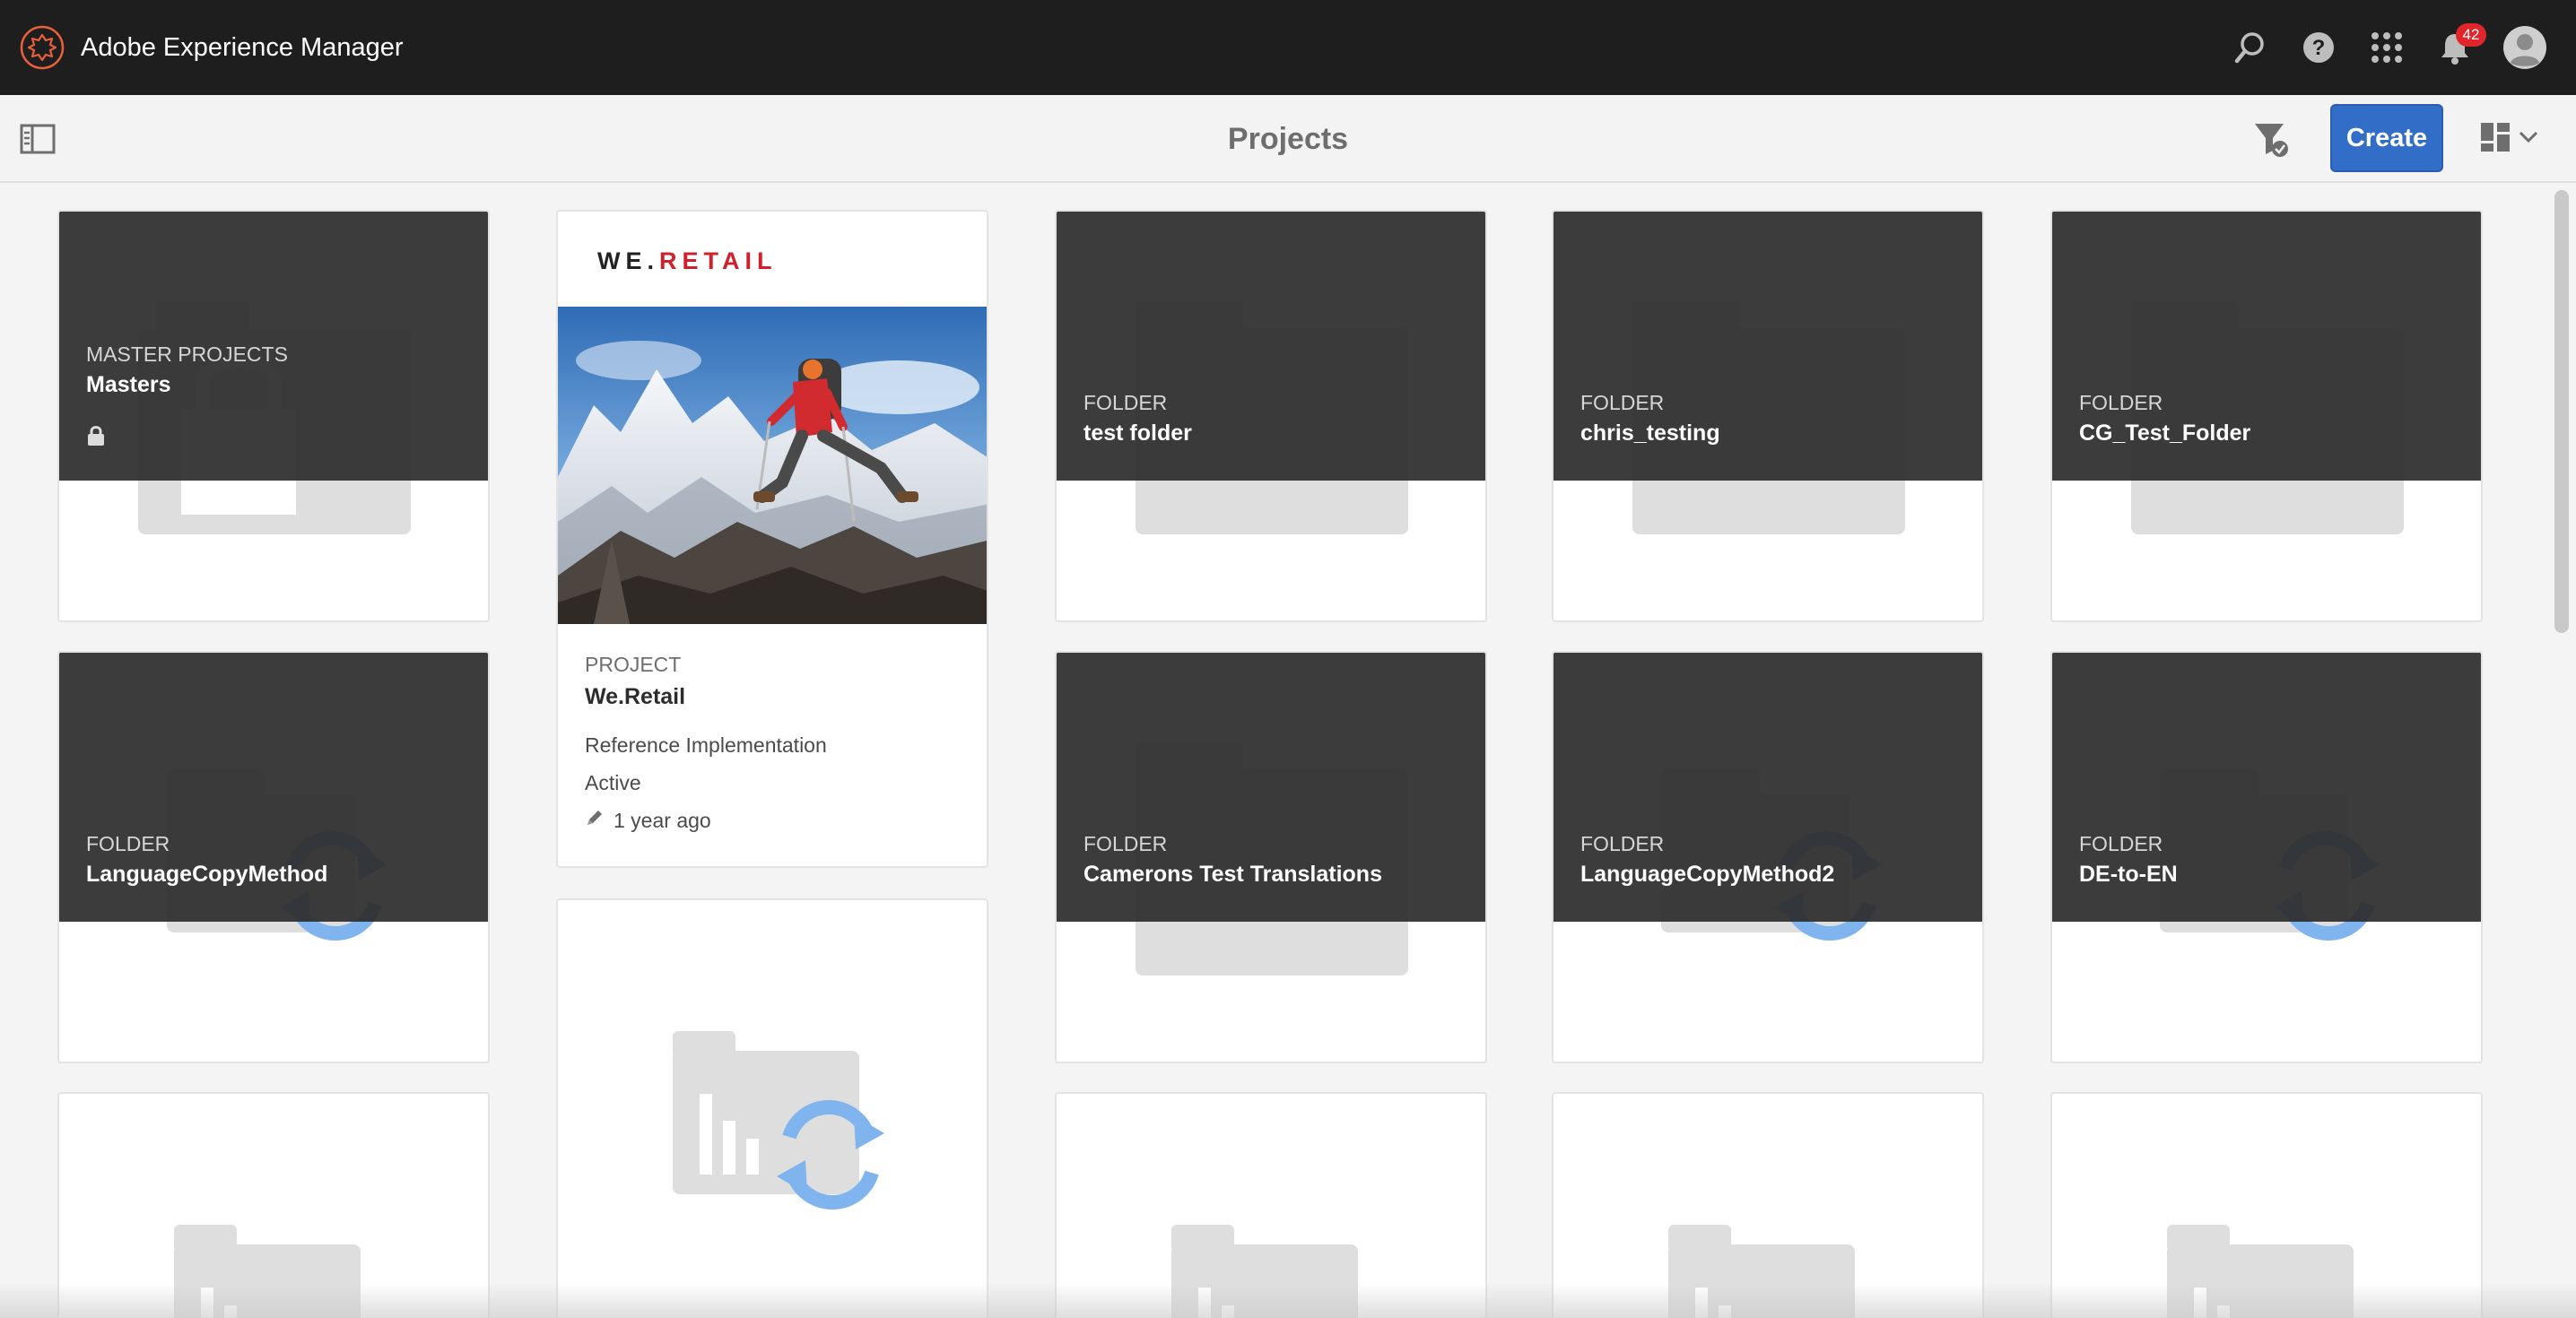 Image resolution: width=2576 pixels, height=1318 pixels. What do you see at coordinates (273, 857) in the screenshot?
I see `folder-card-language-copy-method: FOLDER LanguageCopyMethod` at bounding box center [273, 857].